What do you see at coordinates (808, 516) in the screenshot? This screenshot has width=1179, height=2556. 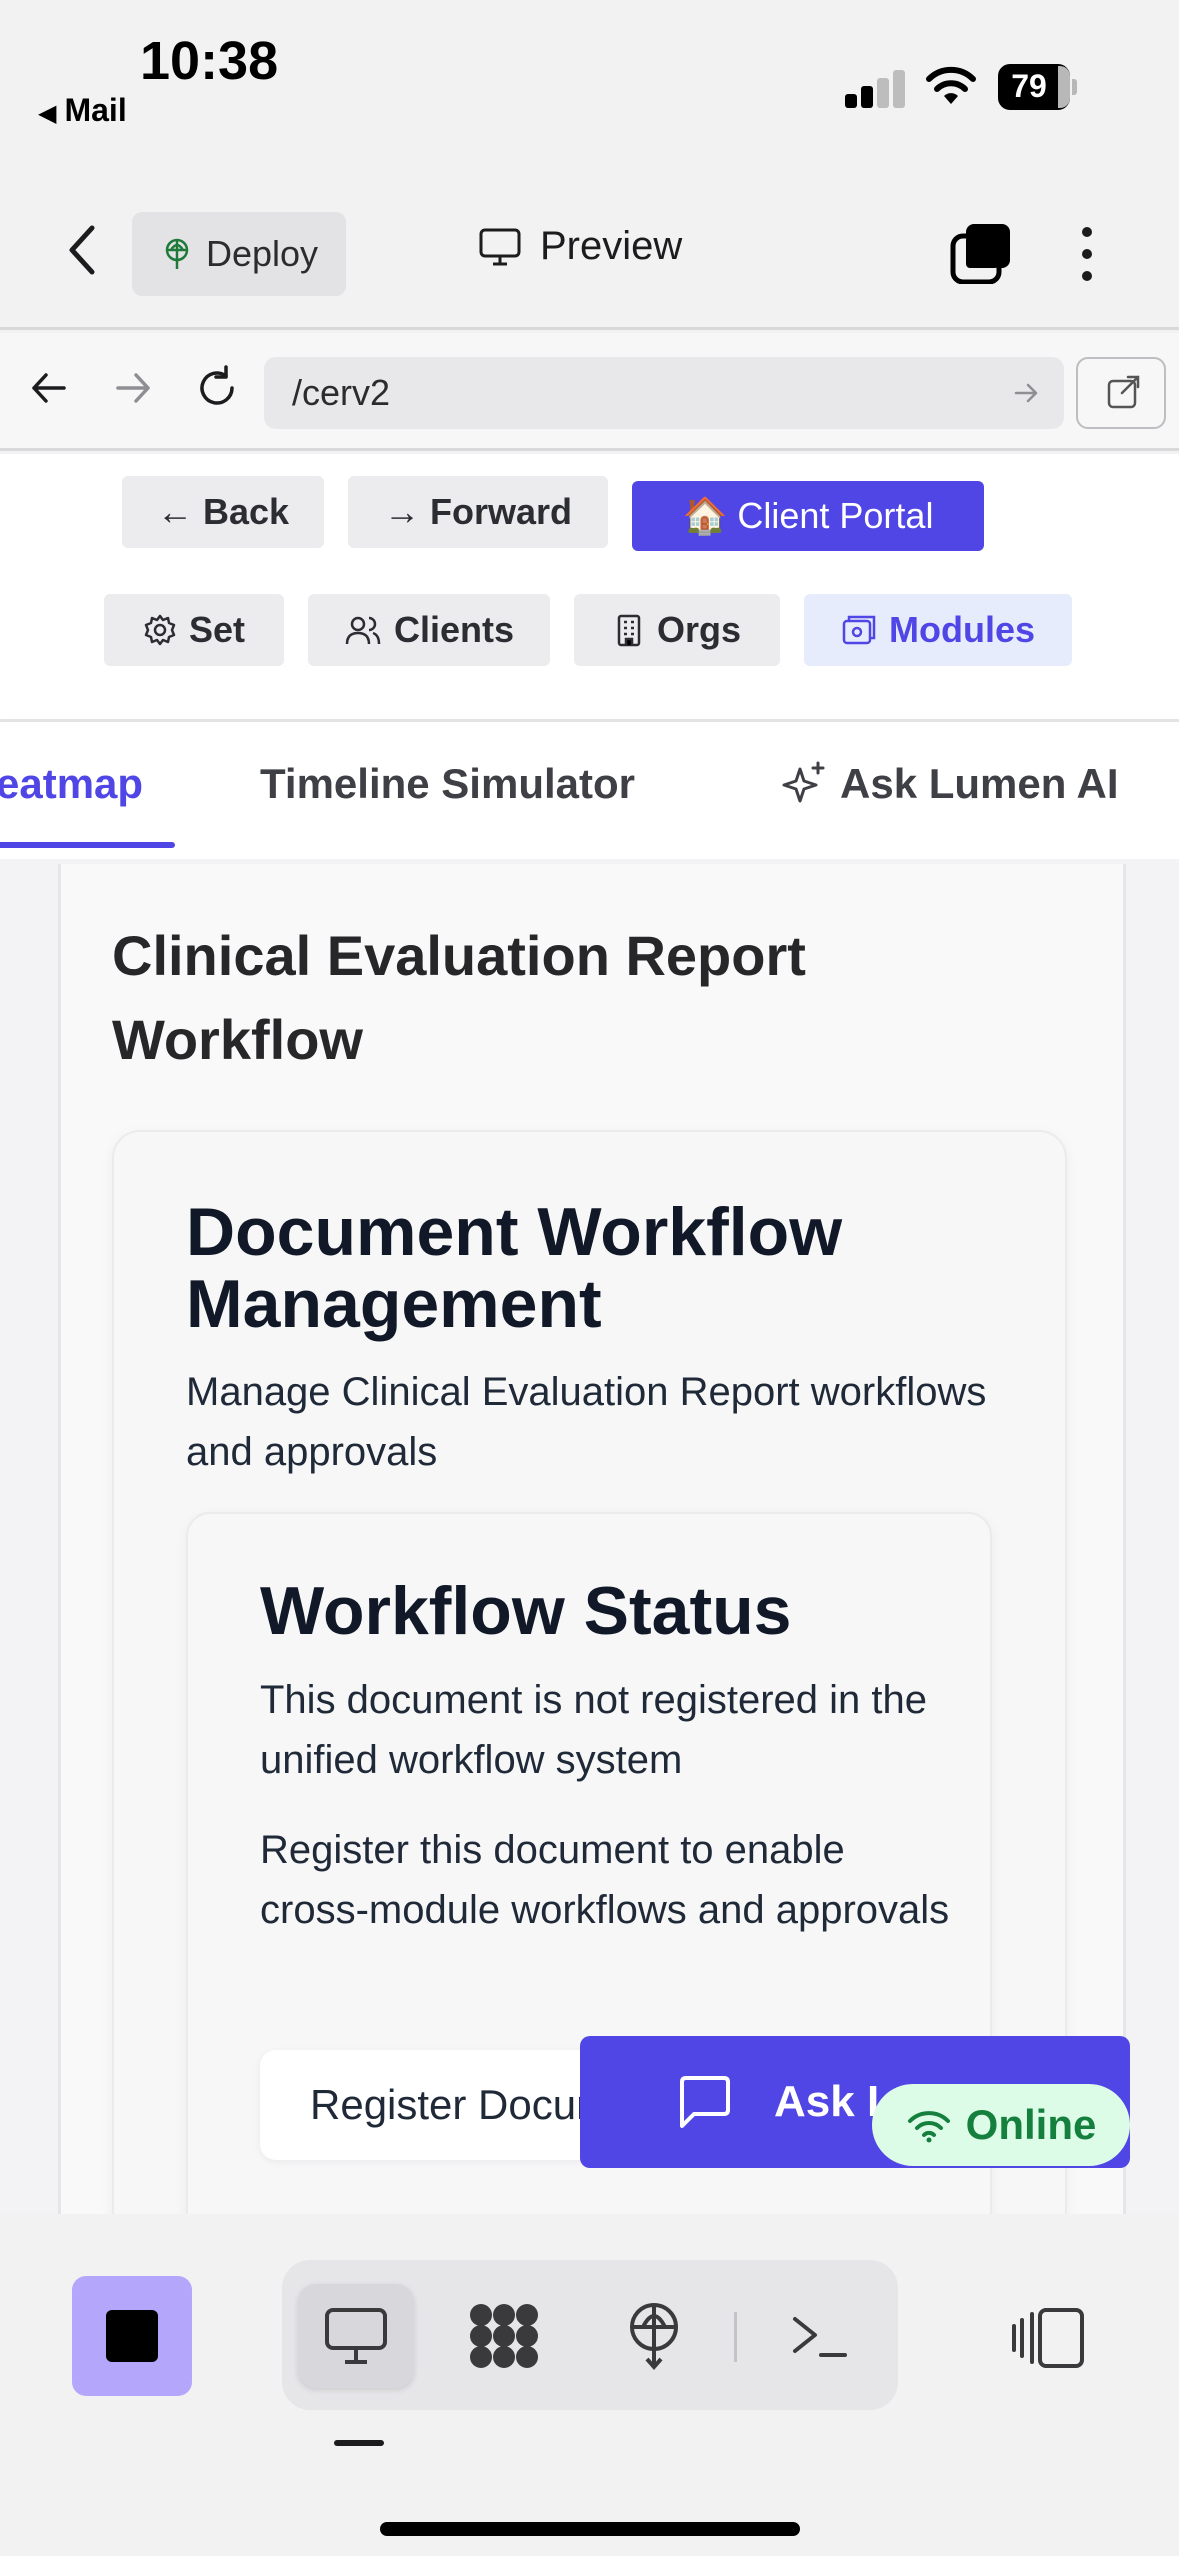 I see `client-portal-button: 🏠 Client Portal` at bounding box center [808, 516].